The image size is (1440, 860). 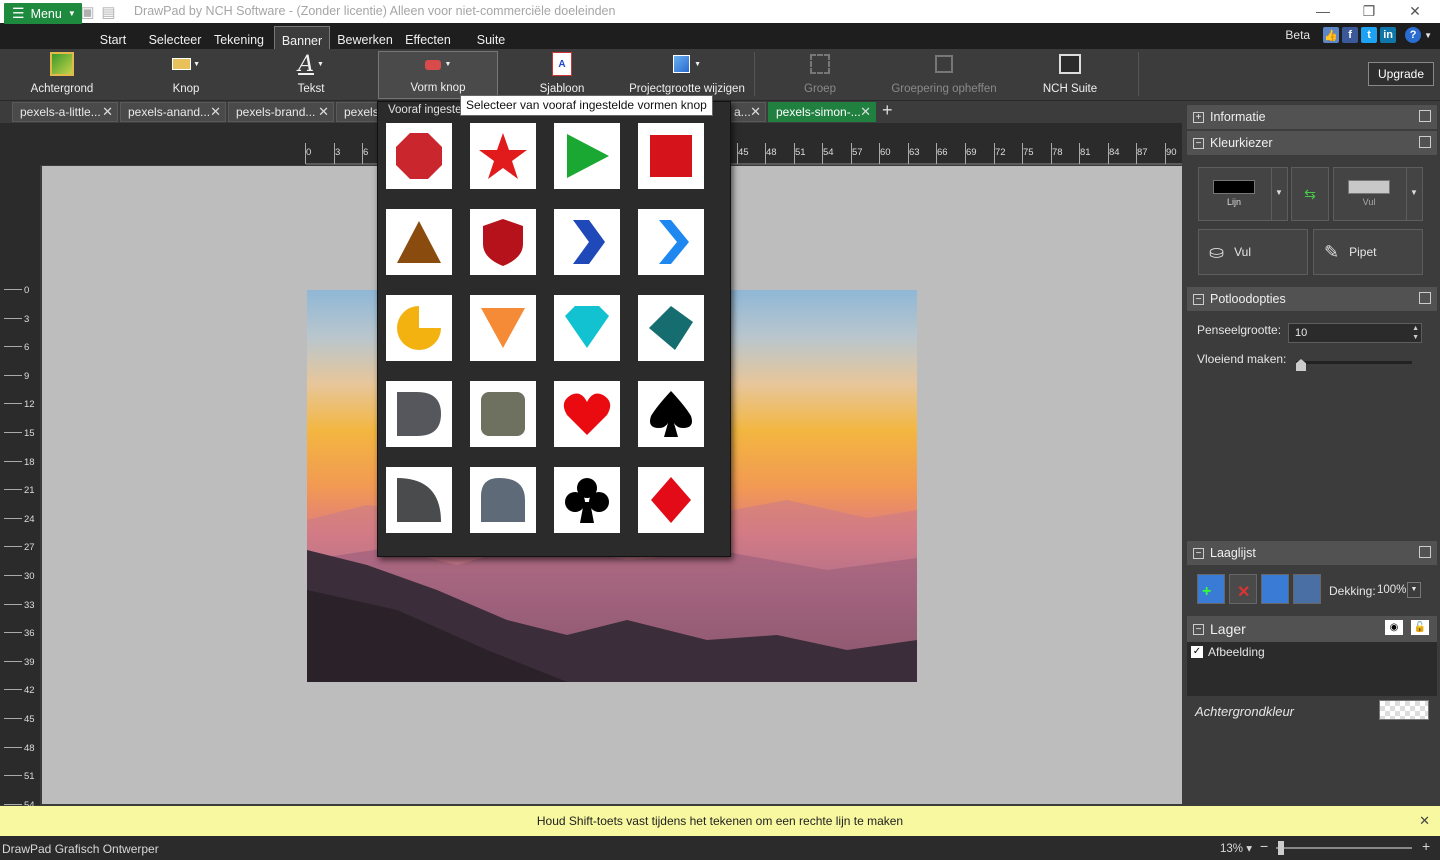 I want to click on doc-tab: pexels-anand... ✕, so click(x=173, y=112).